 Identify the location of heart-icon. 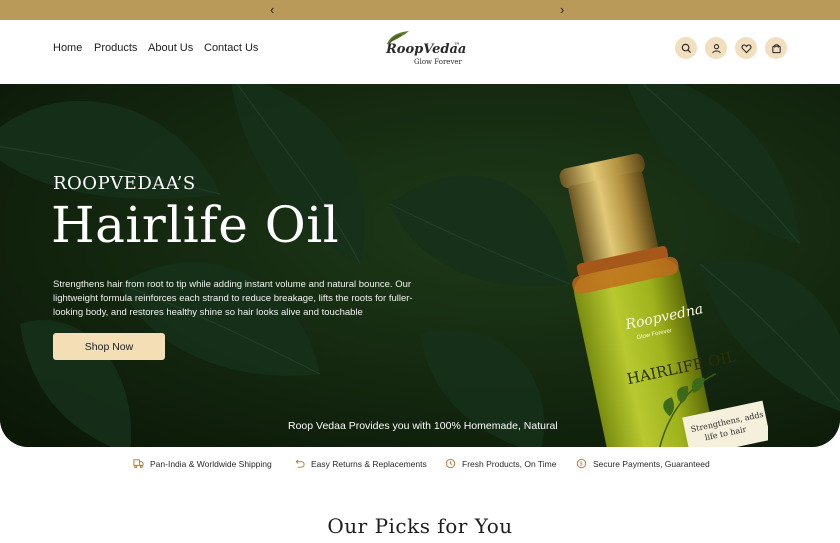
(746, 48).